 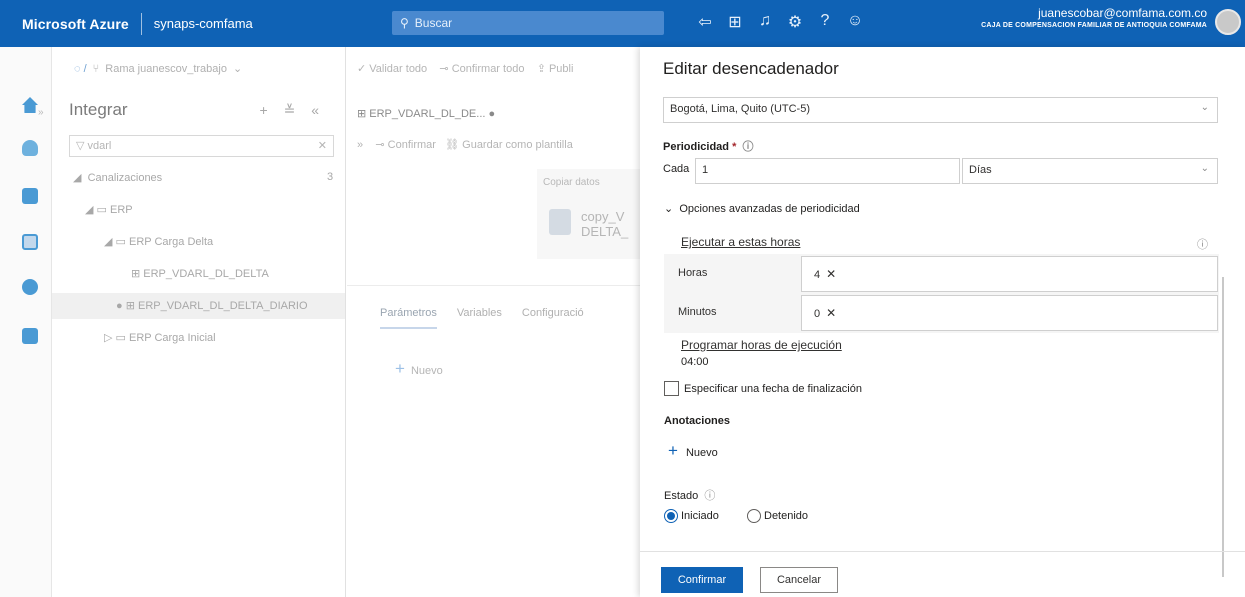 I want to click on end-date-checkbox, so click(x=671, y=388).